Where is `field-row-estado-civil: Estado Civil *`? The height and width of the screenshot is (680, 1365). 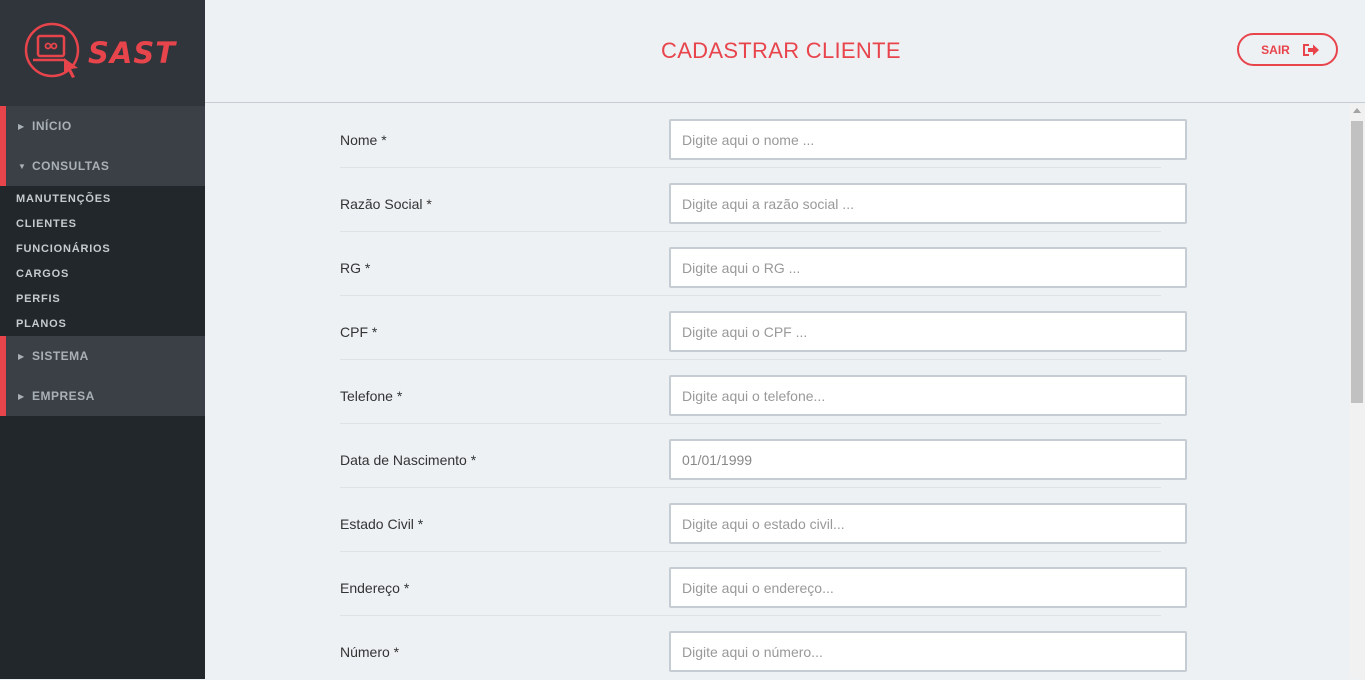 field-row-estado-civil: Estado Civil * is located at coordinates (763, 520).